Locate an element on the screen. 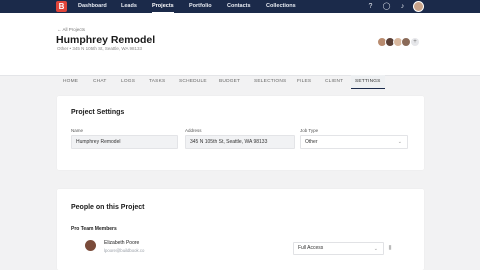  project-settings-title: Project Settings is located at coordinates (98, 112).